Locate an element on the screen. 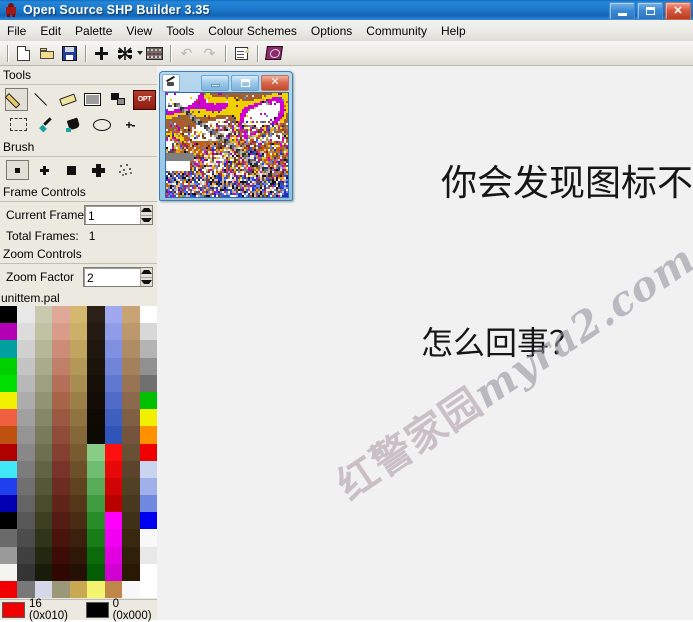  paint-bucket-tool is located at coordinates (74, 124).